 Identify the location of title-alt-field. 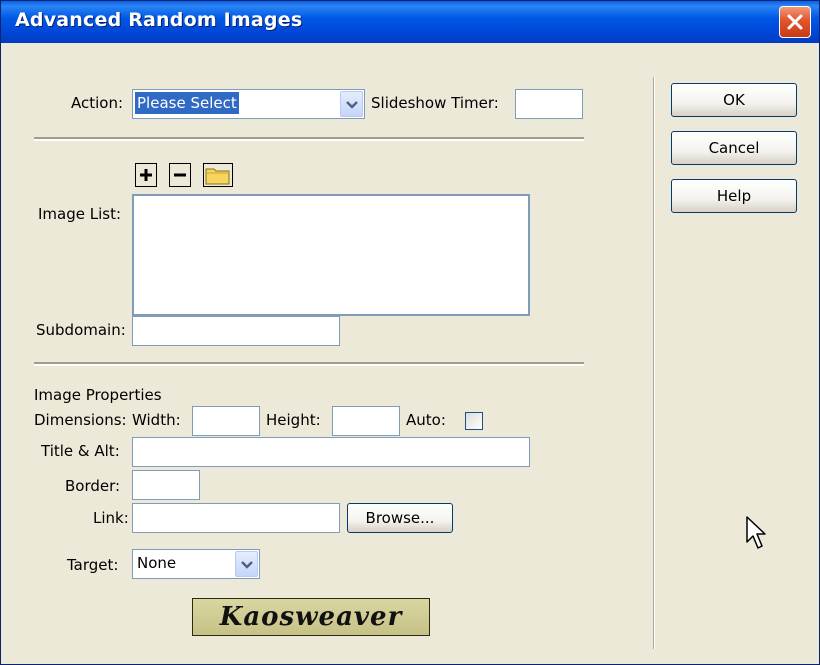
(331, 452).